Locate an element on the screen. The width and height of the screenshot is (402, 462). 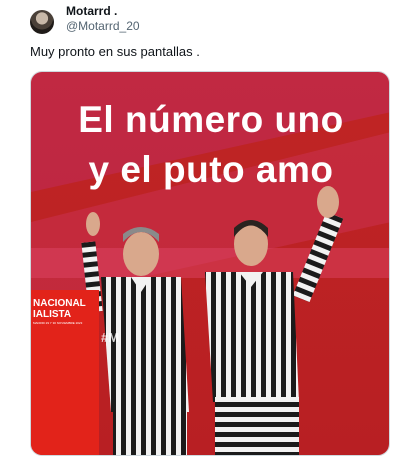
lectern-text-line1: NACIONAL is located at coordinates (59, 303).